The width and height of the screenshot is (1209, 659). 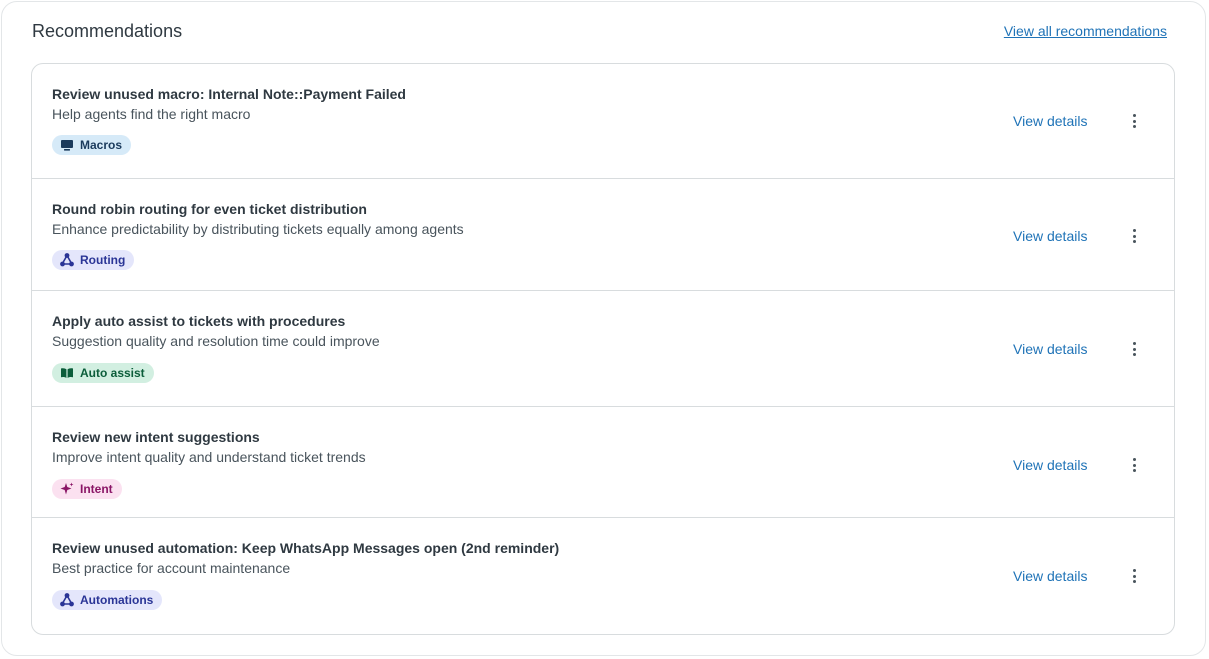 I want to click on tag-macros: Macros, so click(x=92, y=145).